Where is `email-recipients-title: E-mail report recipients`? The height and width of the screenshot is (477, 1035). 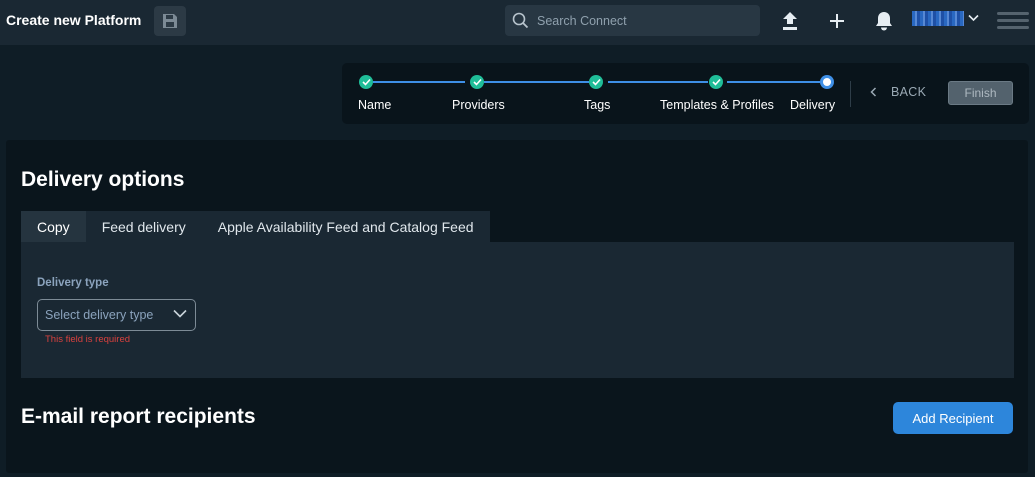 email-recipients-title: E-mail report recipients is located at coordinates (138, 416).